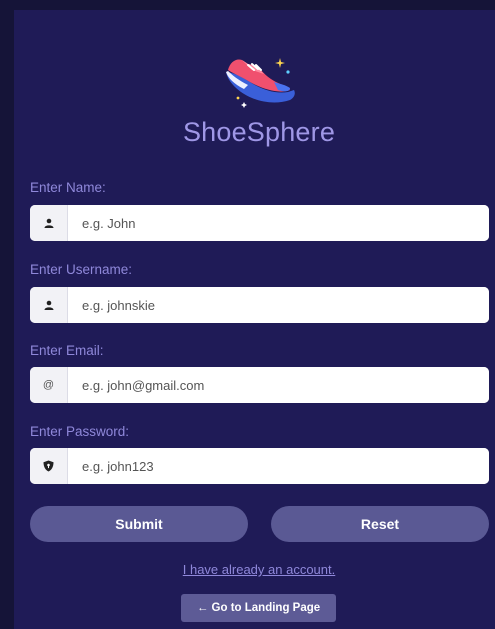 Image resolution: width=495 pixels, height=629 pixels. What do you see at coordinates (260, 83) in the screenshot?
I see `sneaker-icon` at bounding box center [260, 83].